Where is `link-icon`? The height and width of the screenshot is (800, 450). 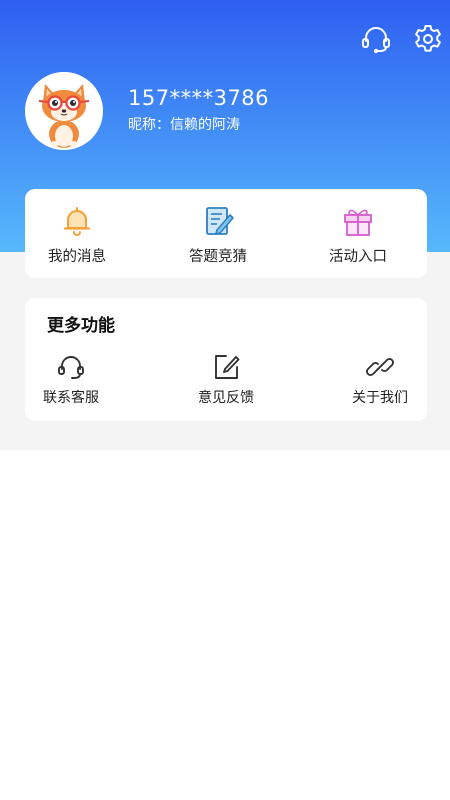
link-icon is located at coordinates (380, 367).